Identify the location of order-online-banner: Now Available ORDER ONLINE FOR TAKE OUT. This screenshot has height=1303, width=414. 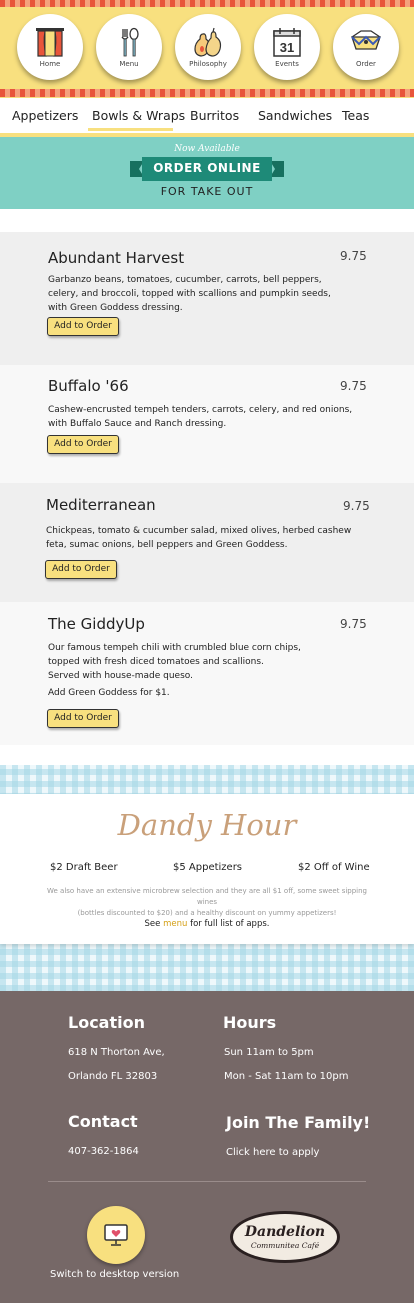
(207, 173).